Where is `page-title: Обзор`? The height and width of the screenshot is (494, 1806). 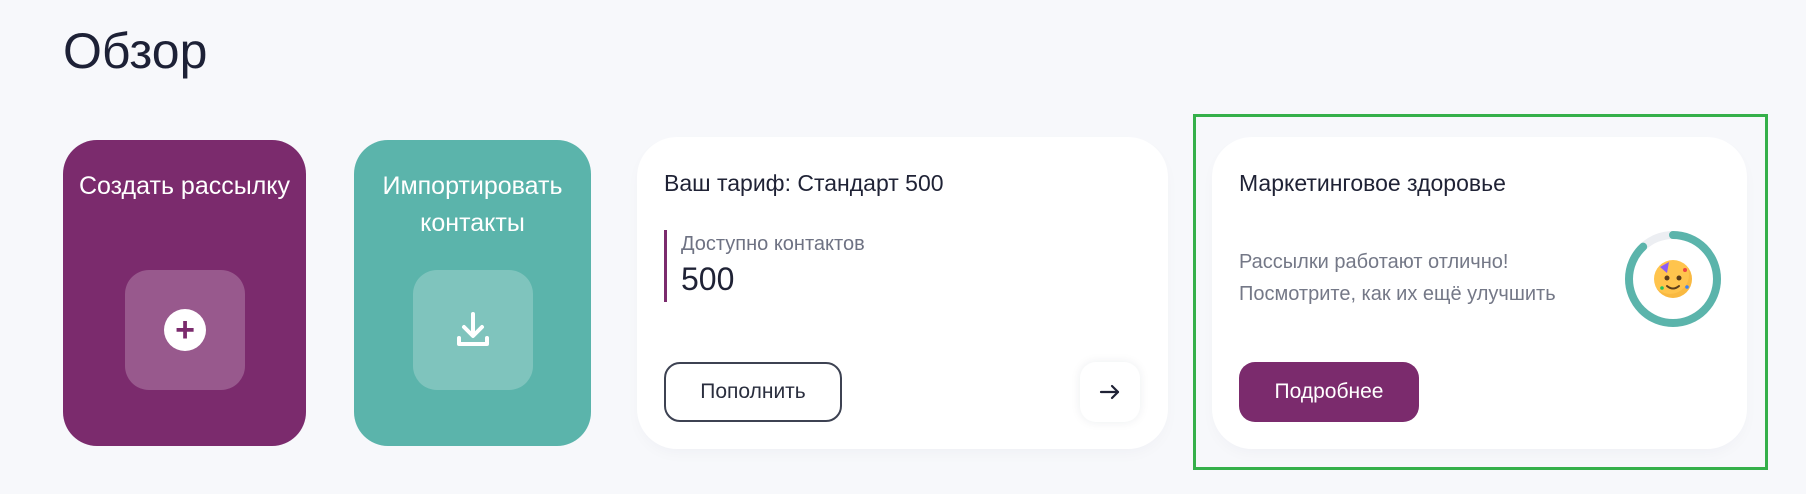 page-title: Обзор is located at coordinates (135, 51).